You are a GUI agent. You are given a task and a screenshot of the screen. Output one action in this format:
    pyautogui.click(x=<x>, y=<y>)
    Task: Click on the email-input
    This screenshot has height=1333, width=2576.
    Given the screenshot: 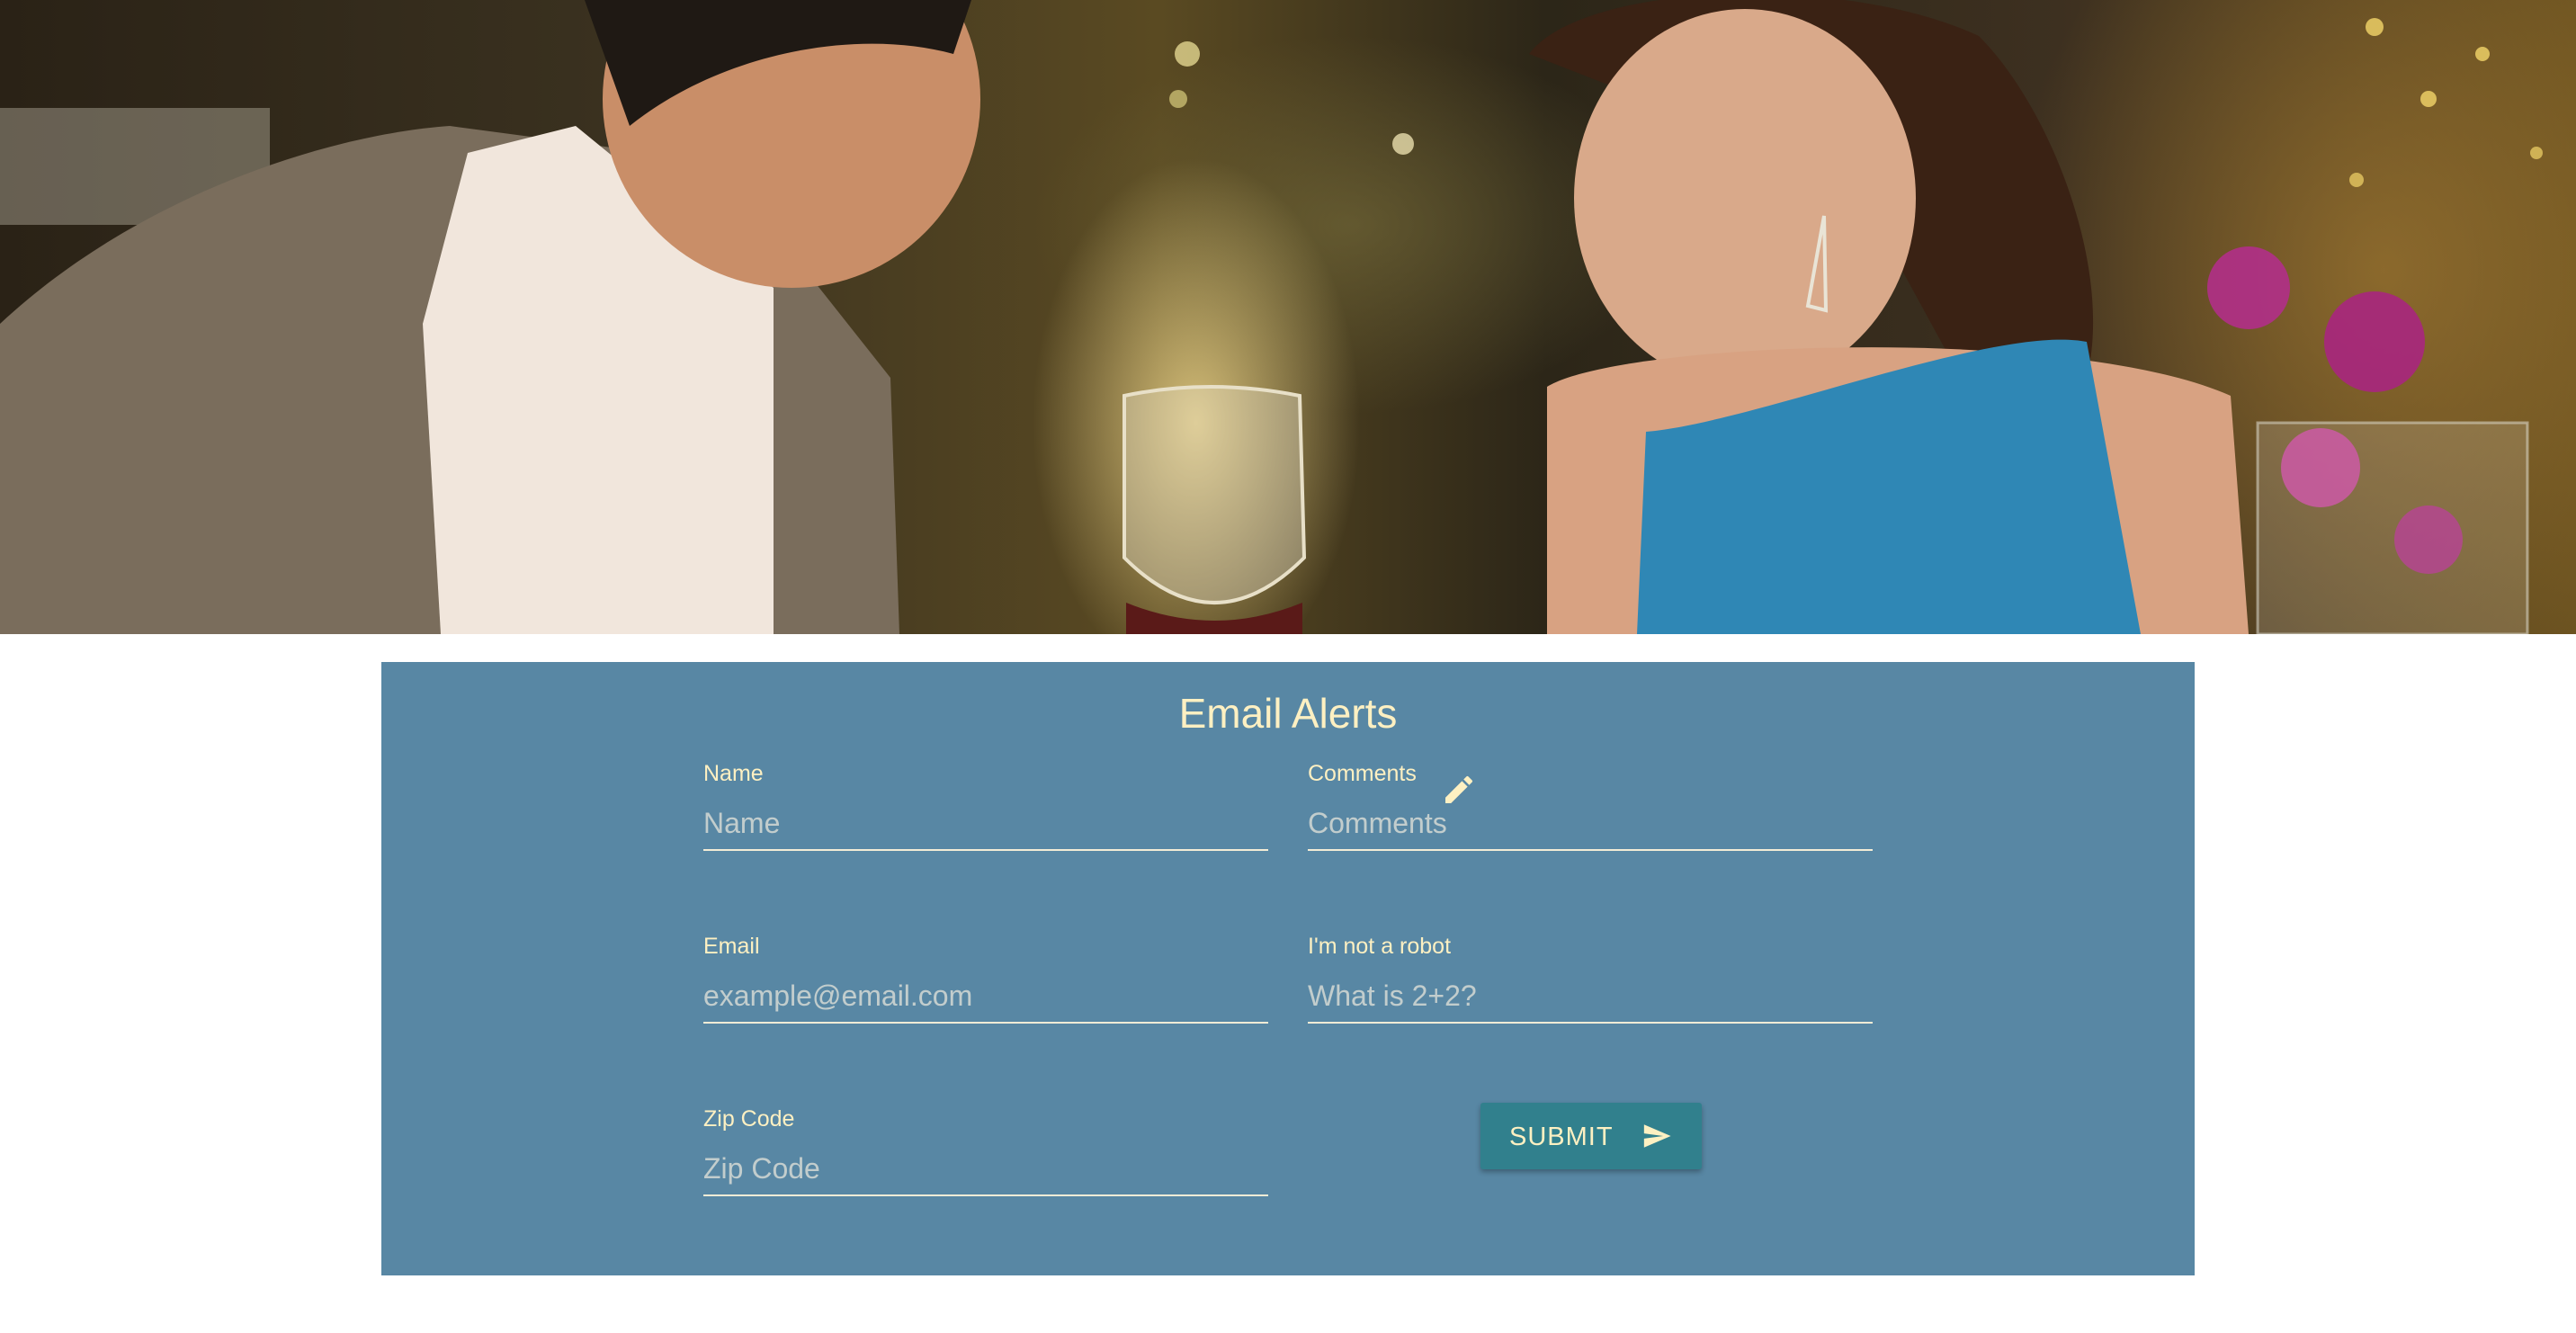 What is the action you would take?
    pyautogui.click(x=985, y=997)
    